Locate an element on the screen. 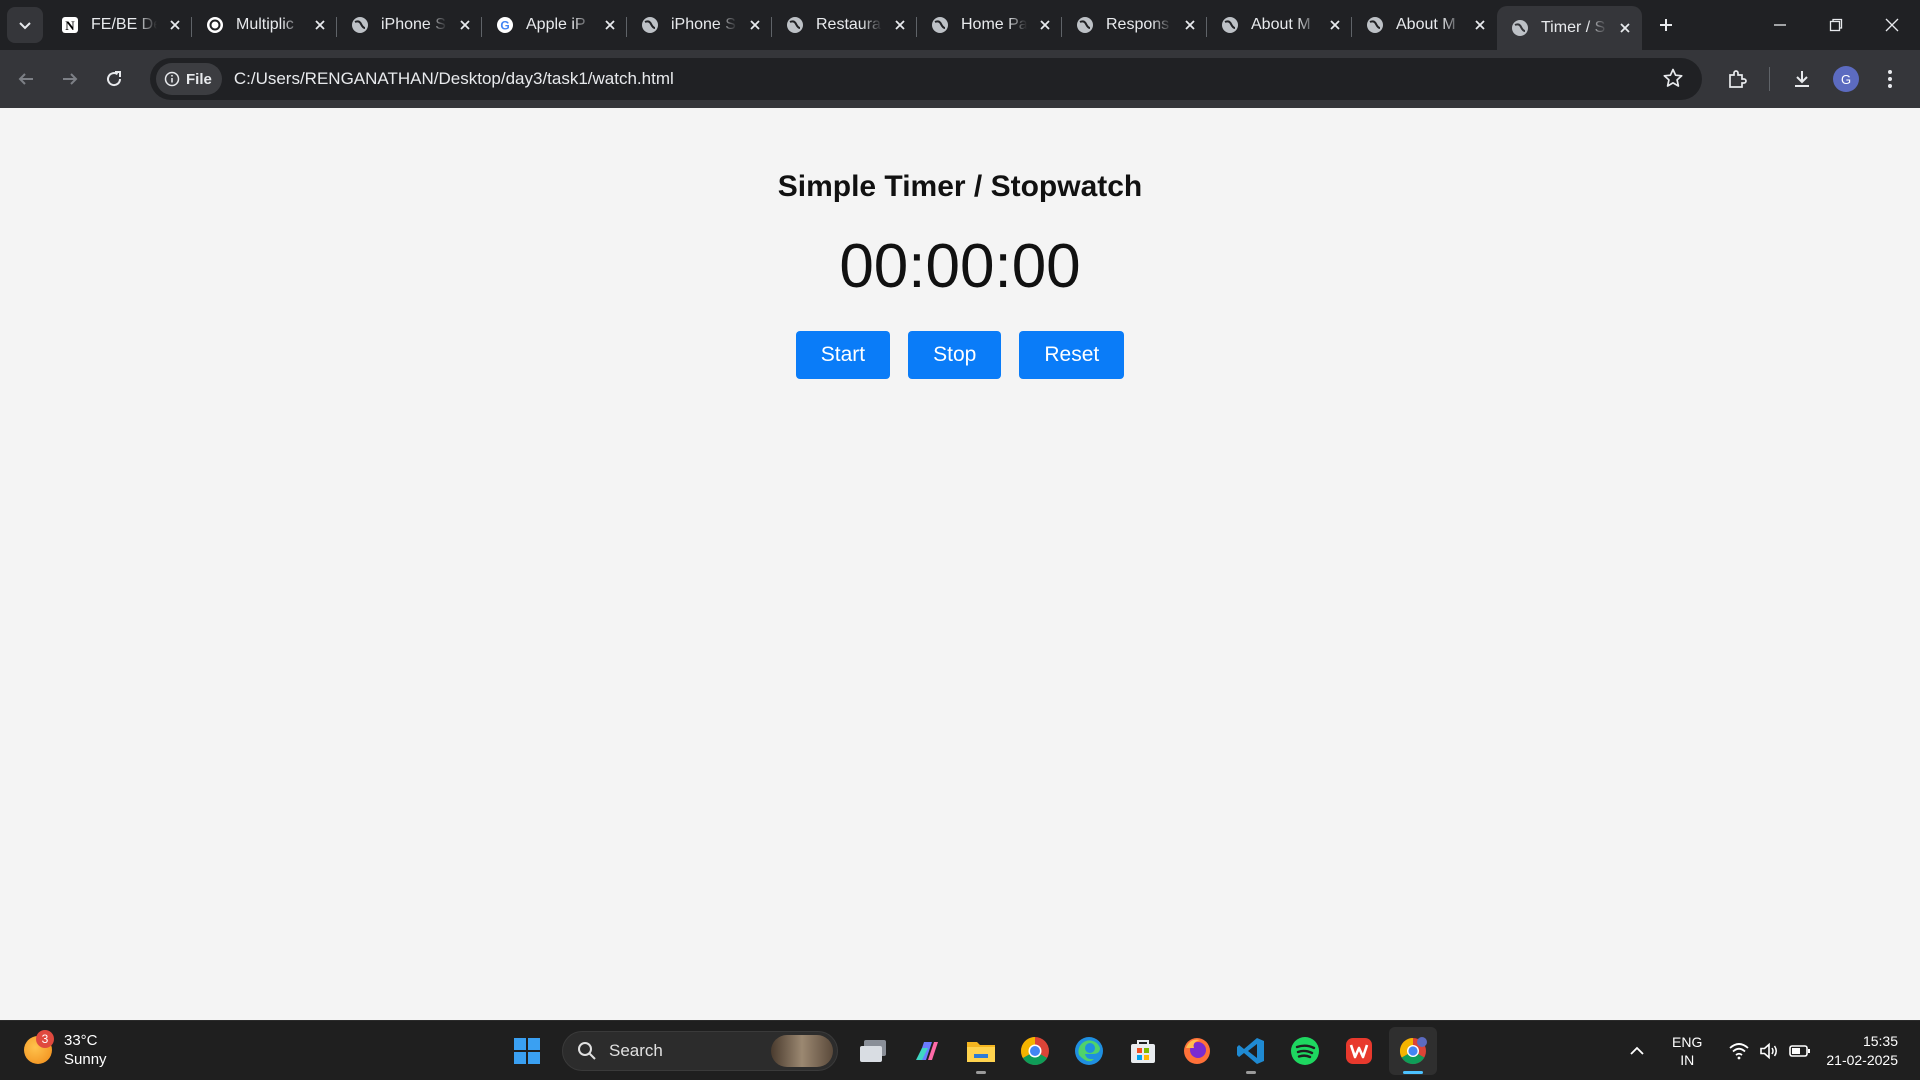 This screenshot has height=1080, width=1920. tab-list: N FE/BE De Multiplic iPhone S G Apple iP is located at coordinates (844, 25).